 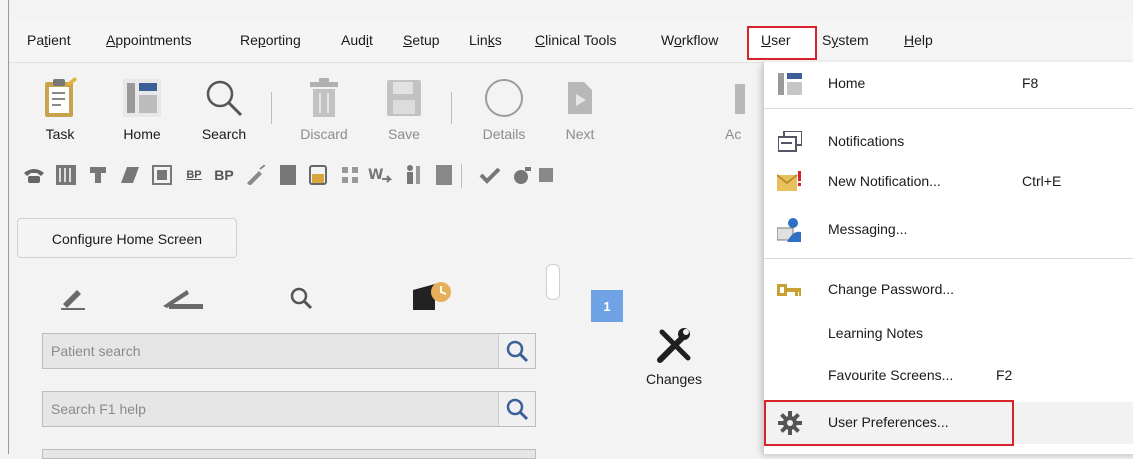 What do you see at coordinates (689, 40) in the screenshot?
I see `menu-workflow: Workflow` at bounding box center [689, 40].